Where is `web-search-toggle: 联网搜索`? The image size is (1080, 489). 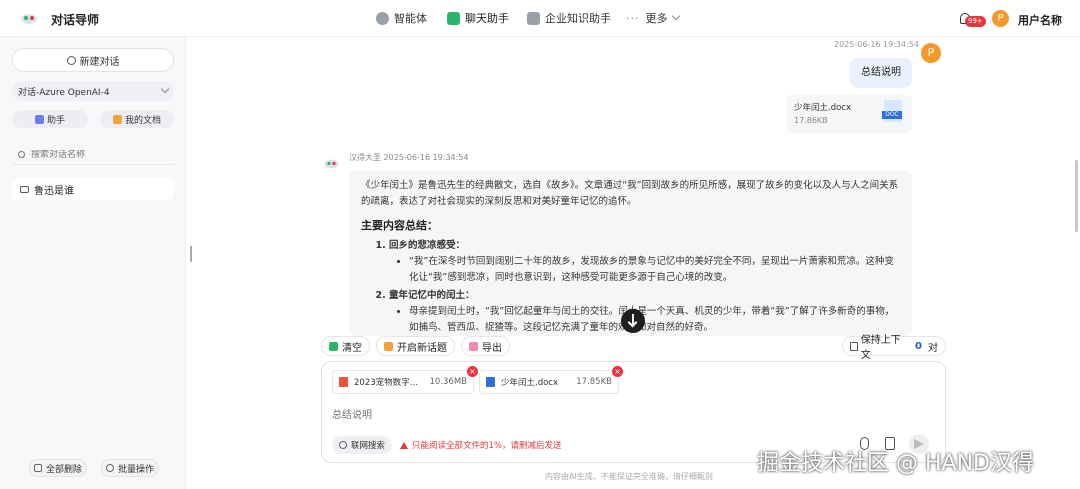
web-search-toggle: 联网搜索 is located at coordinates (362, 445).